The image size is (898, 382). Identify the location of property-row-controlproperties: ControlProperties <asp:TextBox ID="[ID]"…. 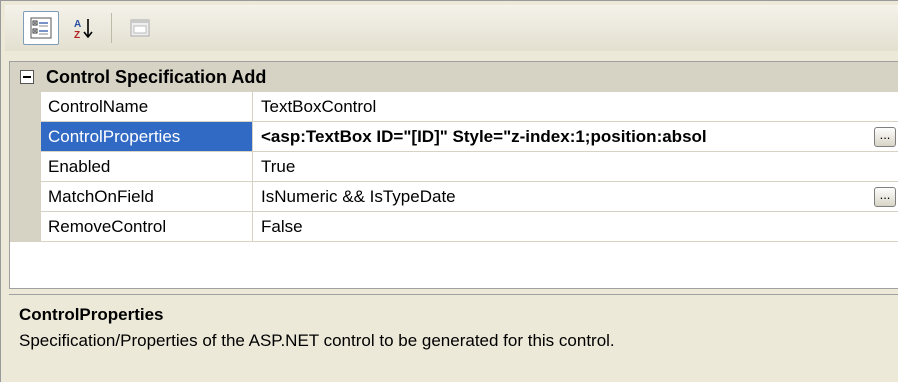
(454, 137).